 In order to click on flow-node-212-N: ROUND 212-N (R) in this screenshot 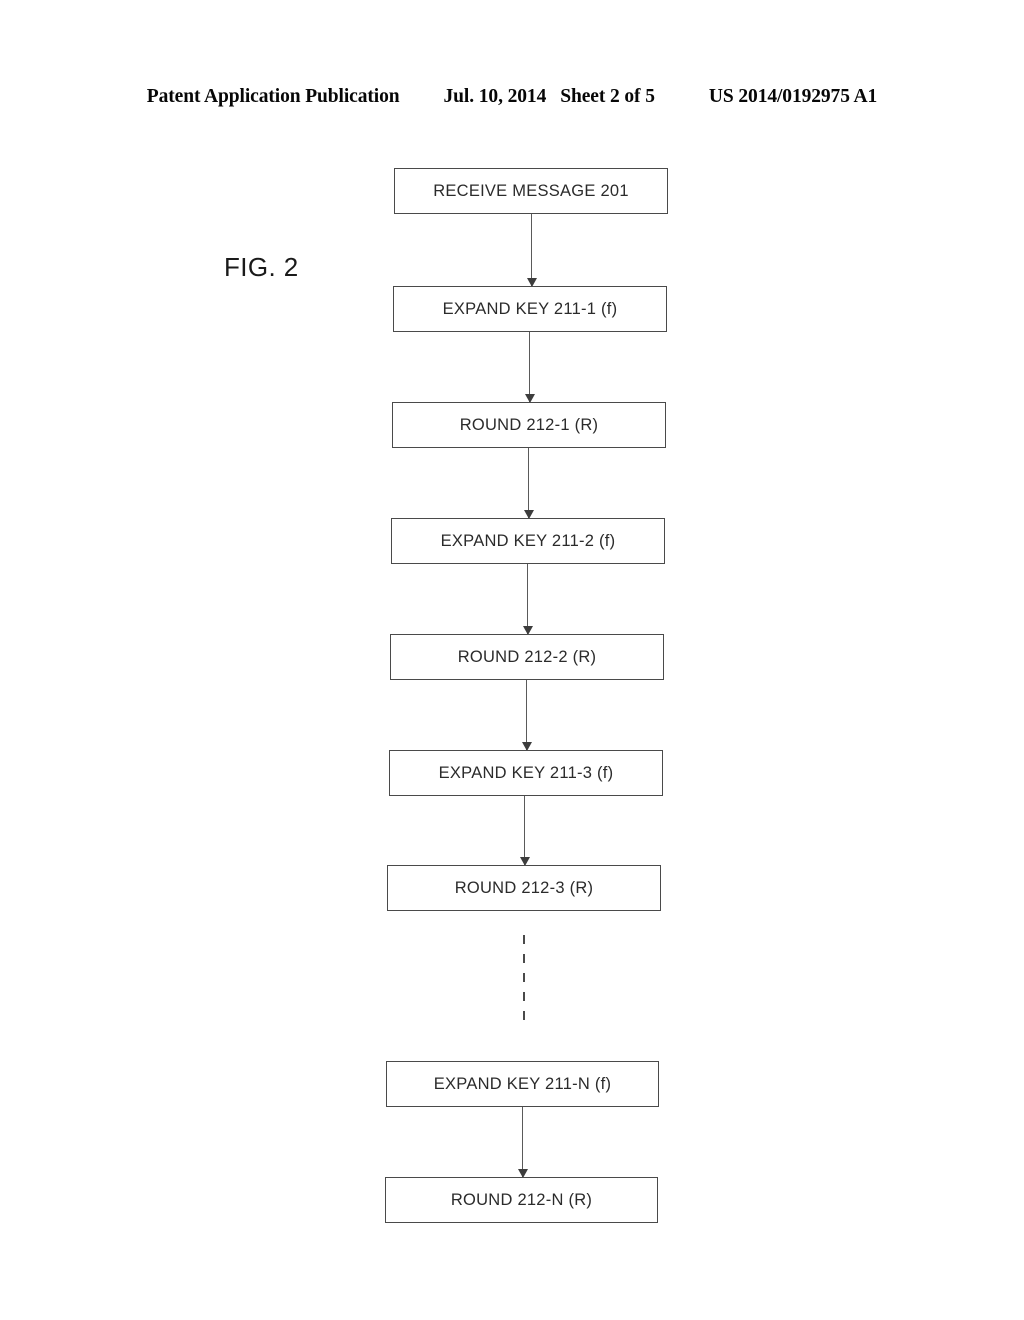, I will do `click(521, 1200)`.